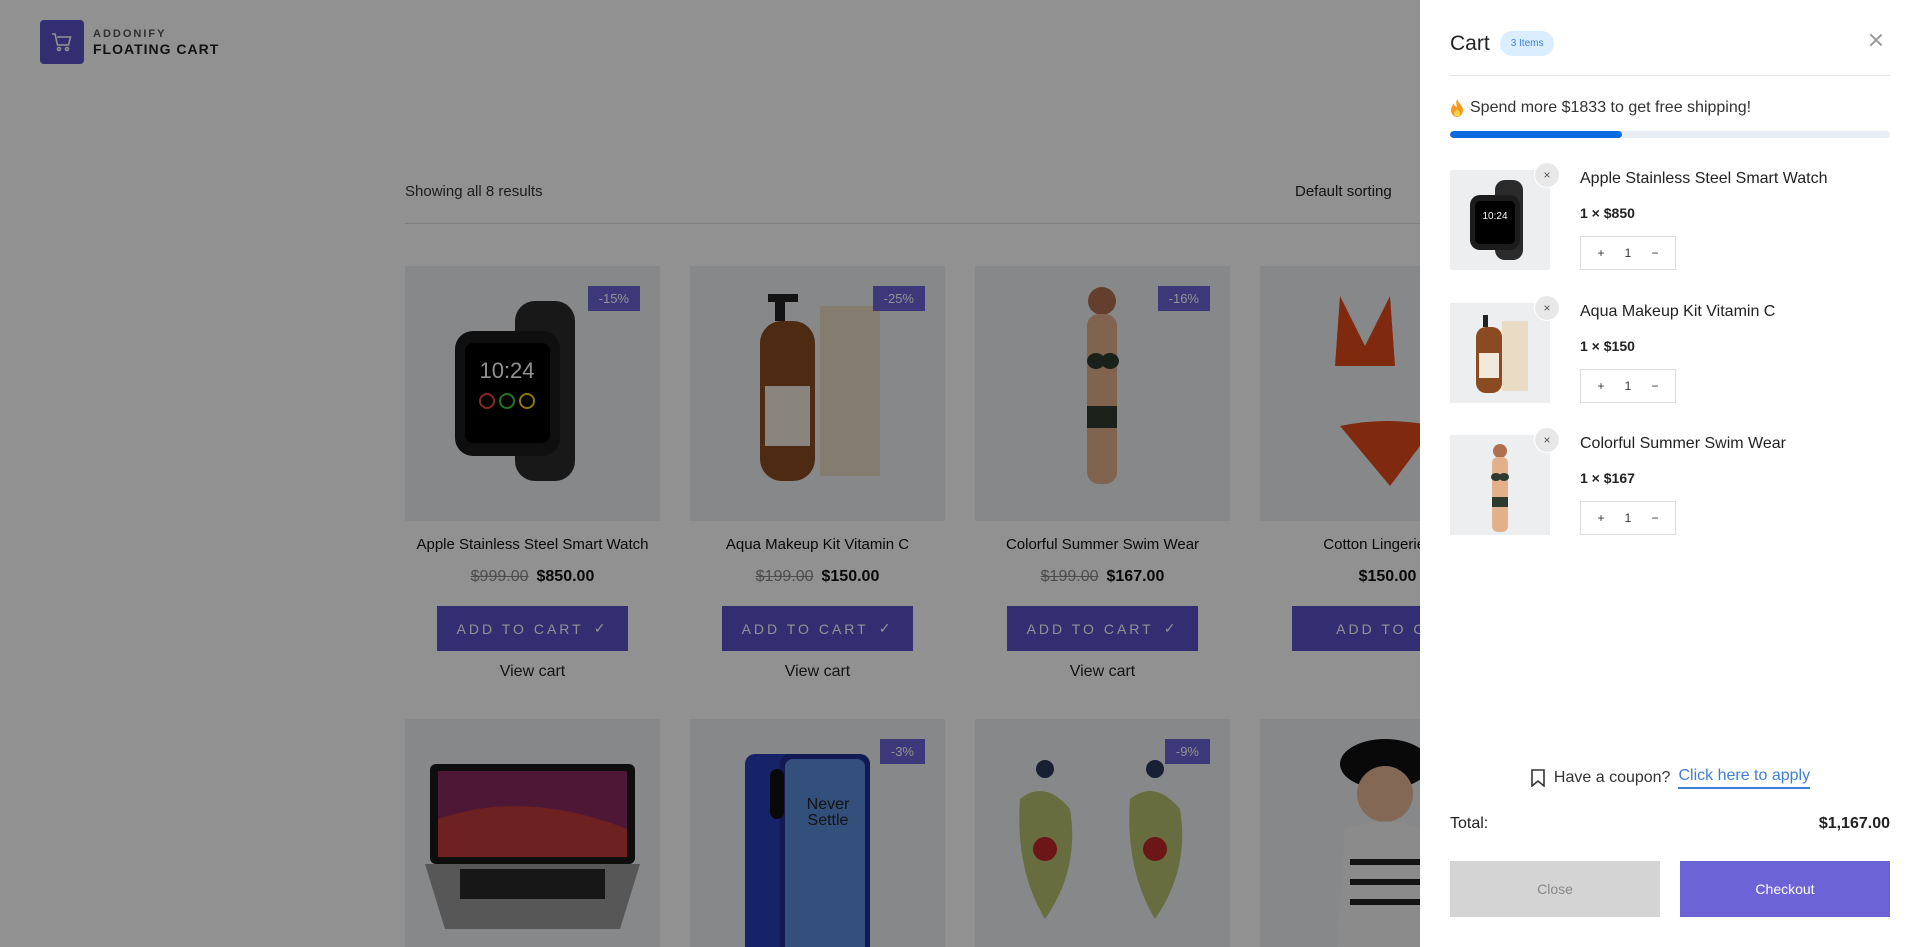  I want to click on bookmark-icon, so click(1538, 778).